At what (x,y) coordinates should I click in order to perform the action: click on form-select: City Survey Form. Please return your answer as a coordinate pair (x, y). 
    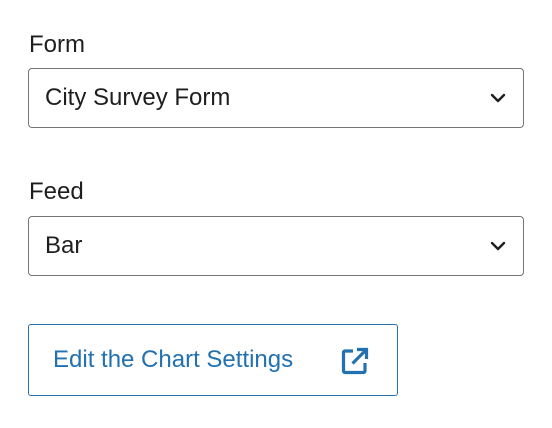
    Looking at the image, I should click on (276, 98).